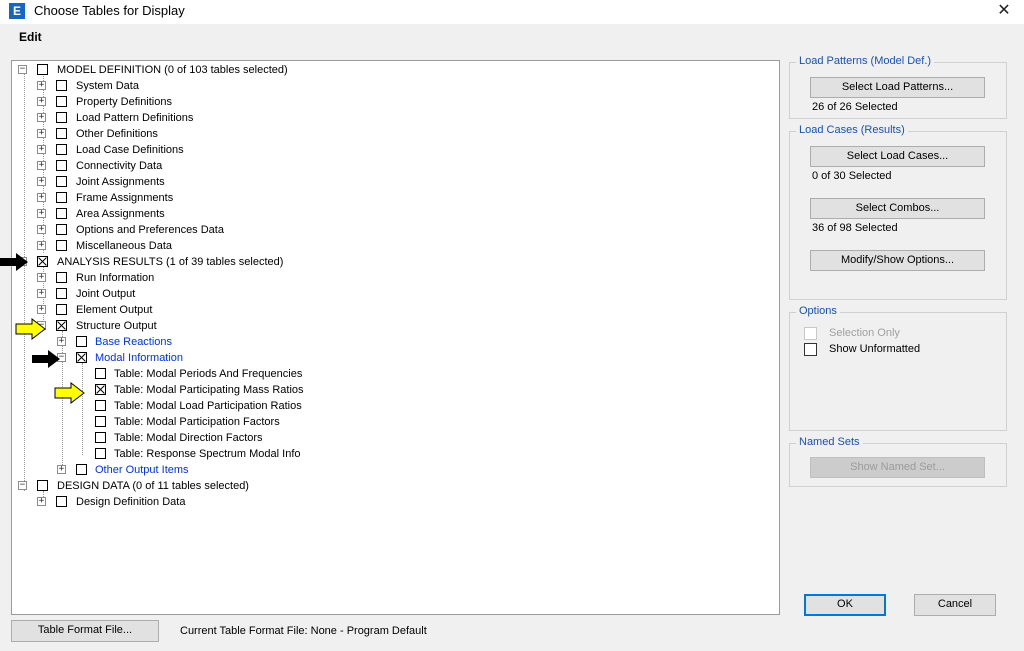  Describe the element at coordinates (227, 118) in the screenshot. I see `tree-item-load-pattern-definitions: + Load Pattern Definitions` at that location.